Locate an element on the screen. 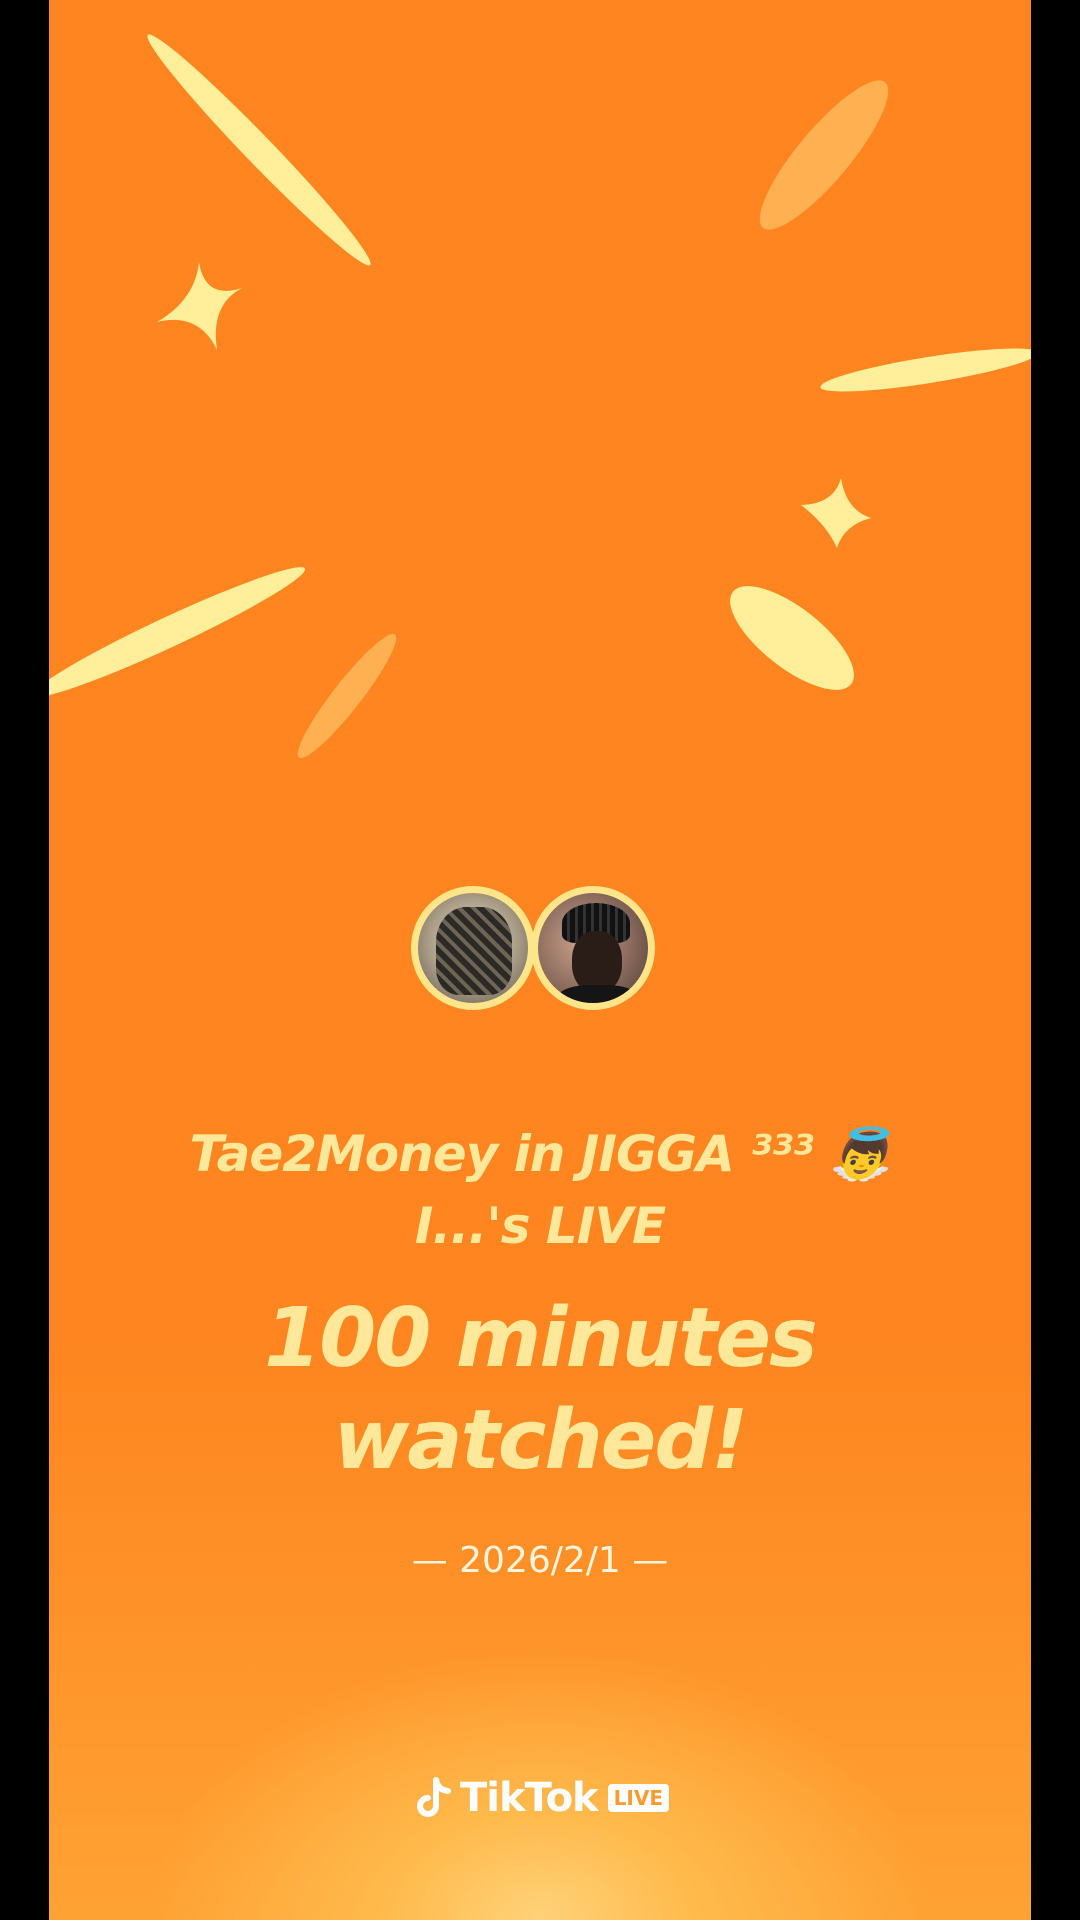  tiktok-note-icon is located at coordinates (434, 1797).